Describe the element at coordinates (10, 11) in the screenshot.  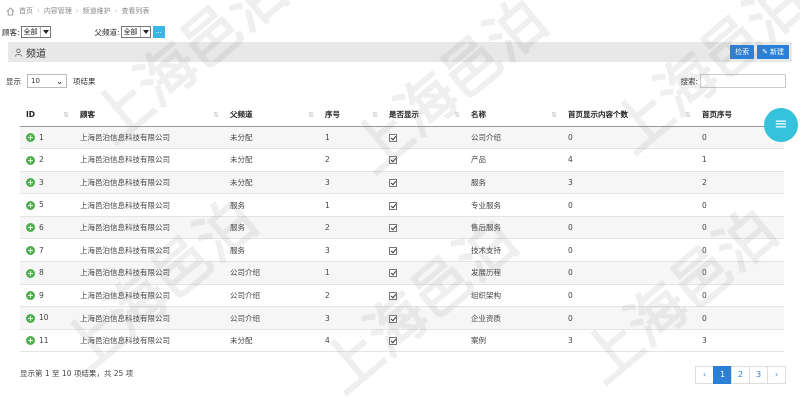
I see `home-icon` at that location.